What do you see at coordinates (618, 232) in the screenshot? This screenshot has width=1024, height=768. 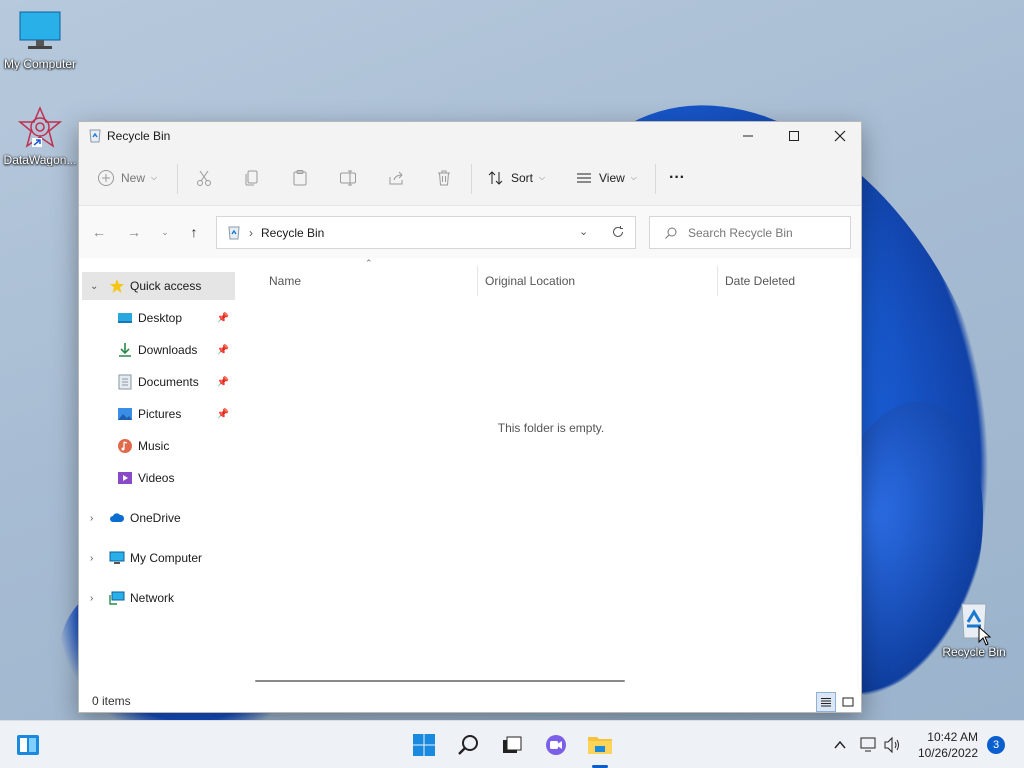 I see `refresh-icon` at bounding box center [618, 232].